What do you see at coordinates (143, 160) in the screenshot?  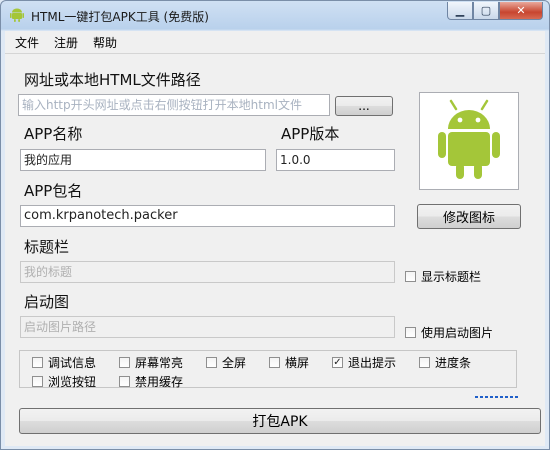 I see `app-name-input: 我的应用` at bounding box center [143, 160].